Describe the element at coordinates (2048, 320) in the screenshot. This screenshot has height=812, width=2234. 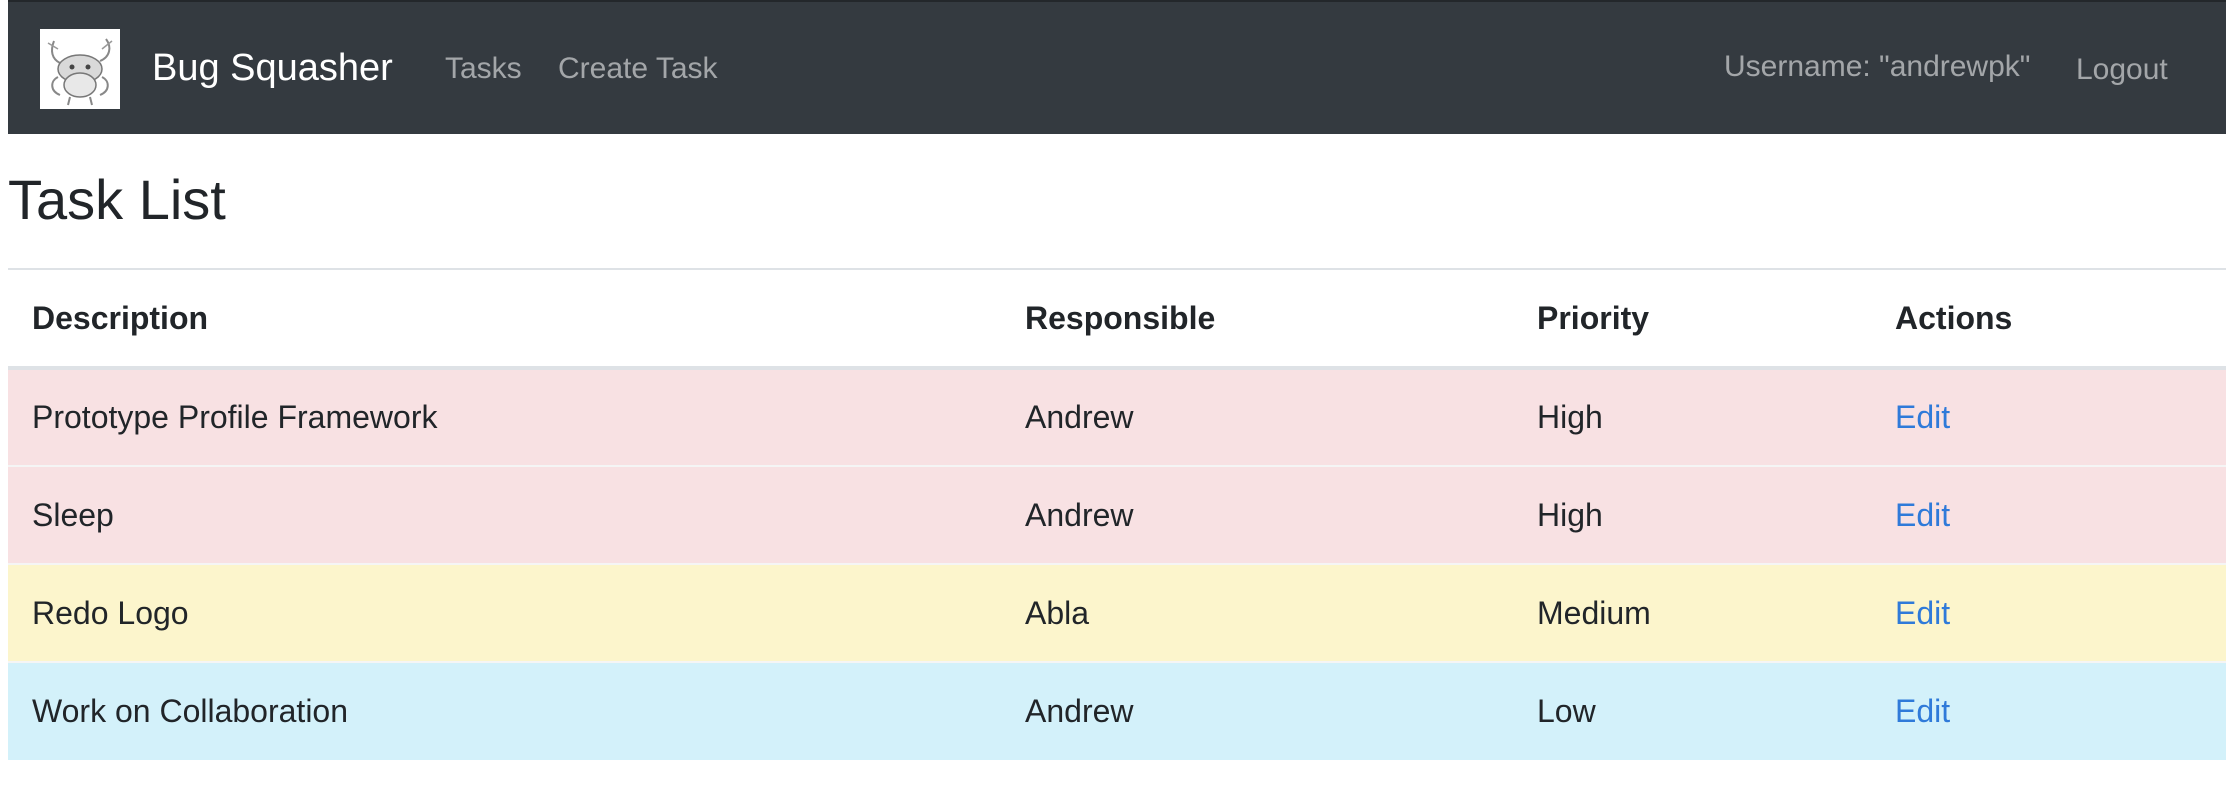
I see `column-header-actions: Actions` at that location.